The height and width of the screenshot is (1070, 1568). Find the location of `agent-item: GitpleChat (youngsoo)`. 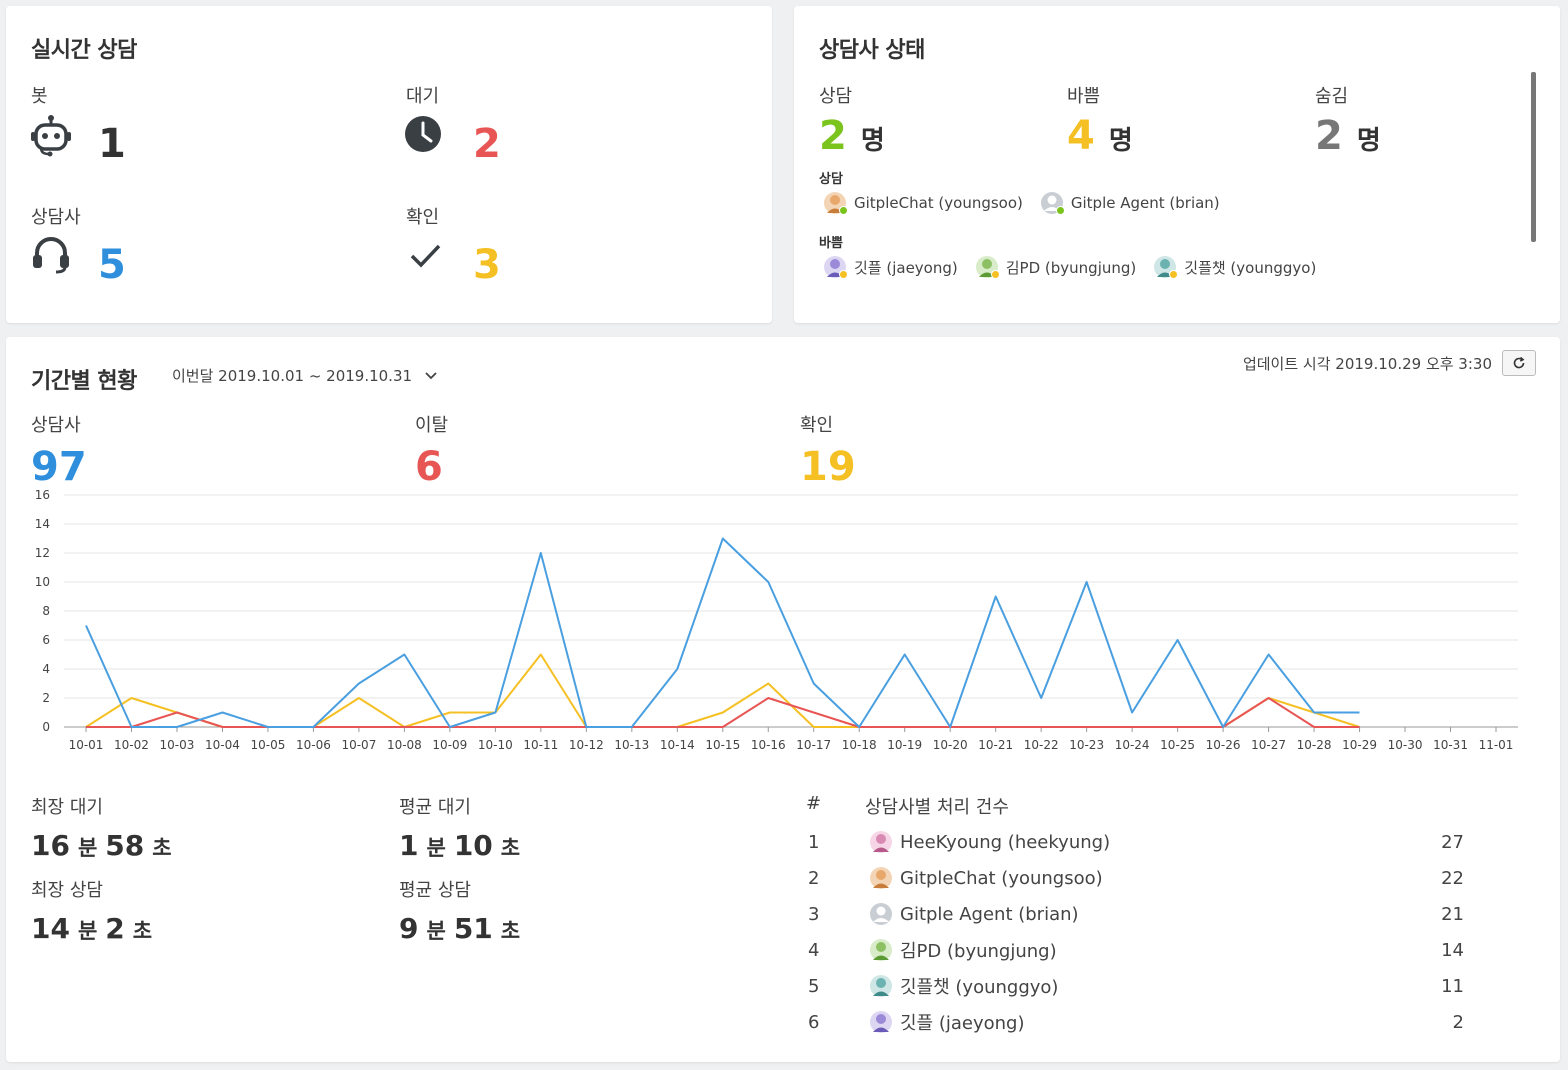

agent-item: GitpleChat (youngsoo) is located at coordinates (923, 203).